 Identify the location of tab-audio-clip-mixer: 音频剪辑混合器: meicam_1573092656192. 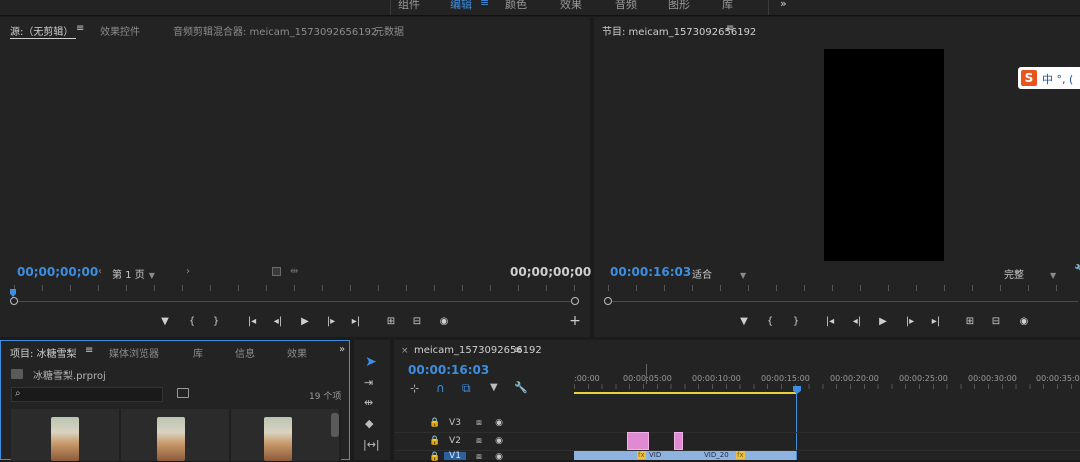
(275, 30).